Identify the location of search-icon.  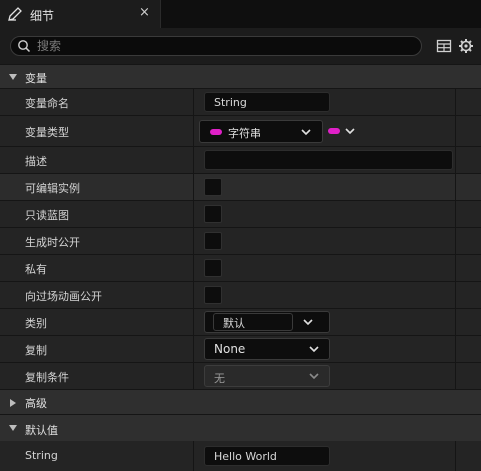
(24, 46).